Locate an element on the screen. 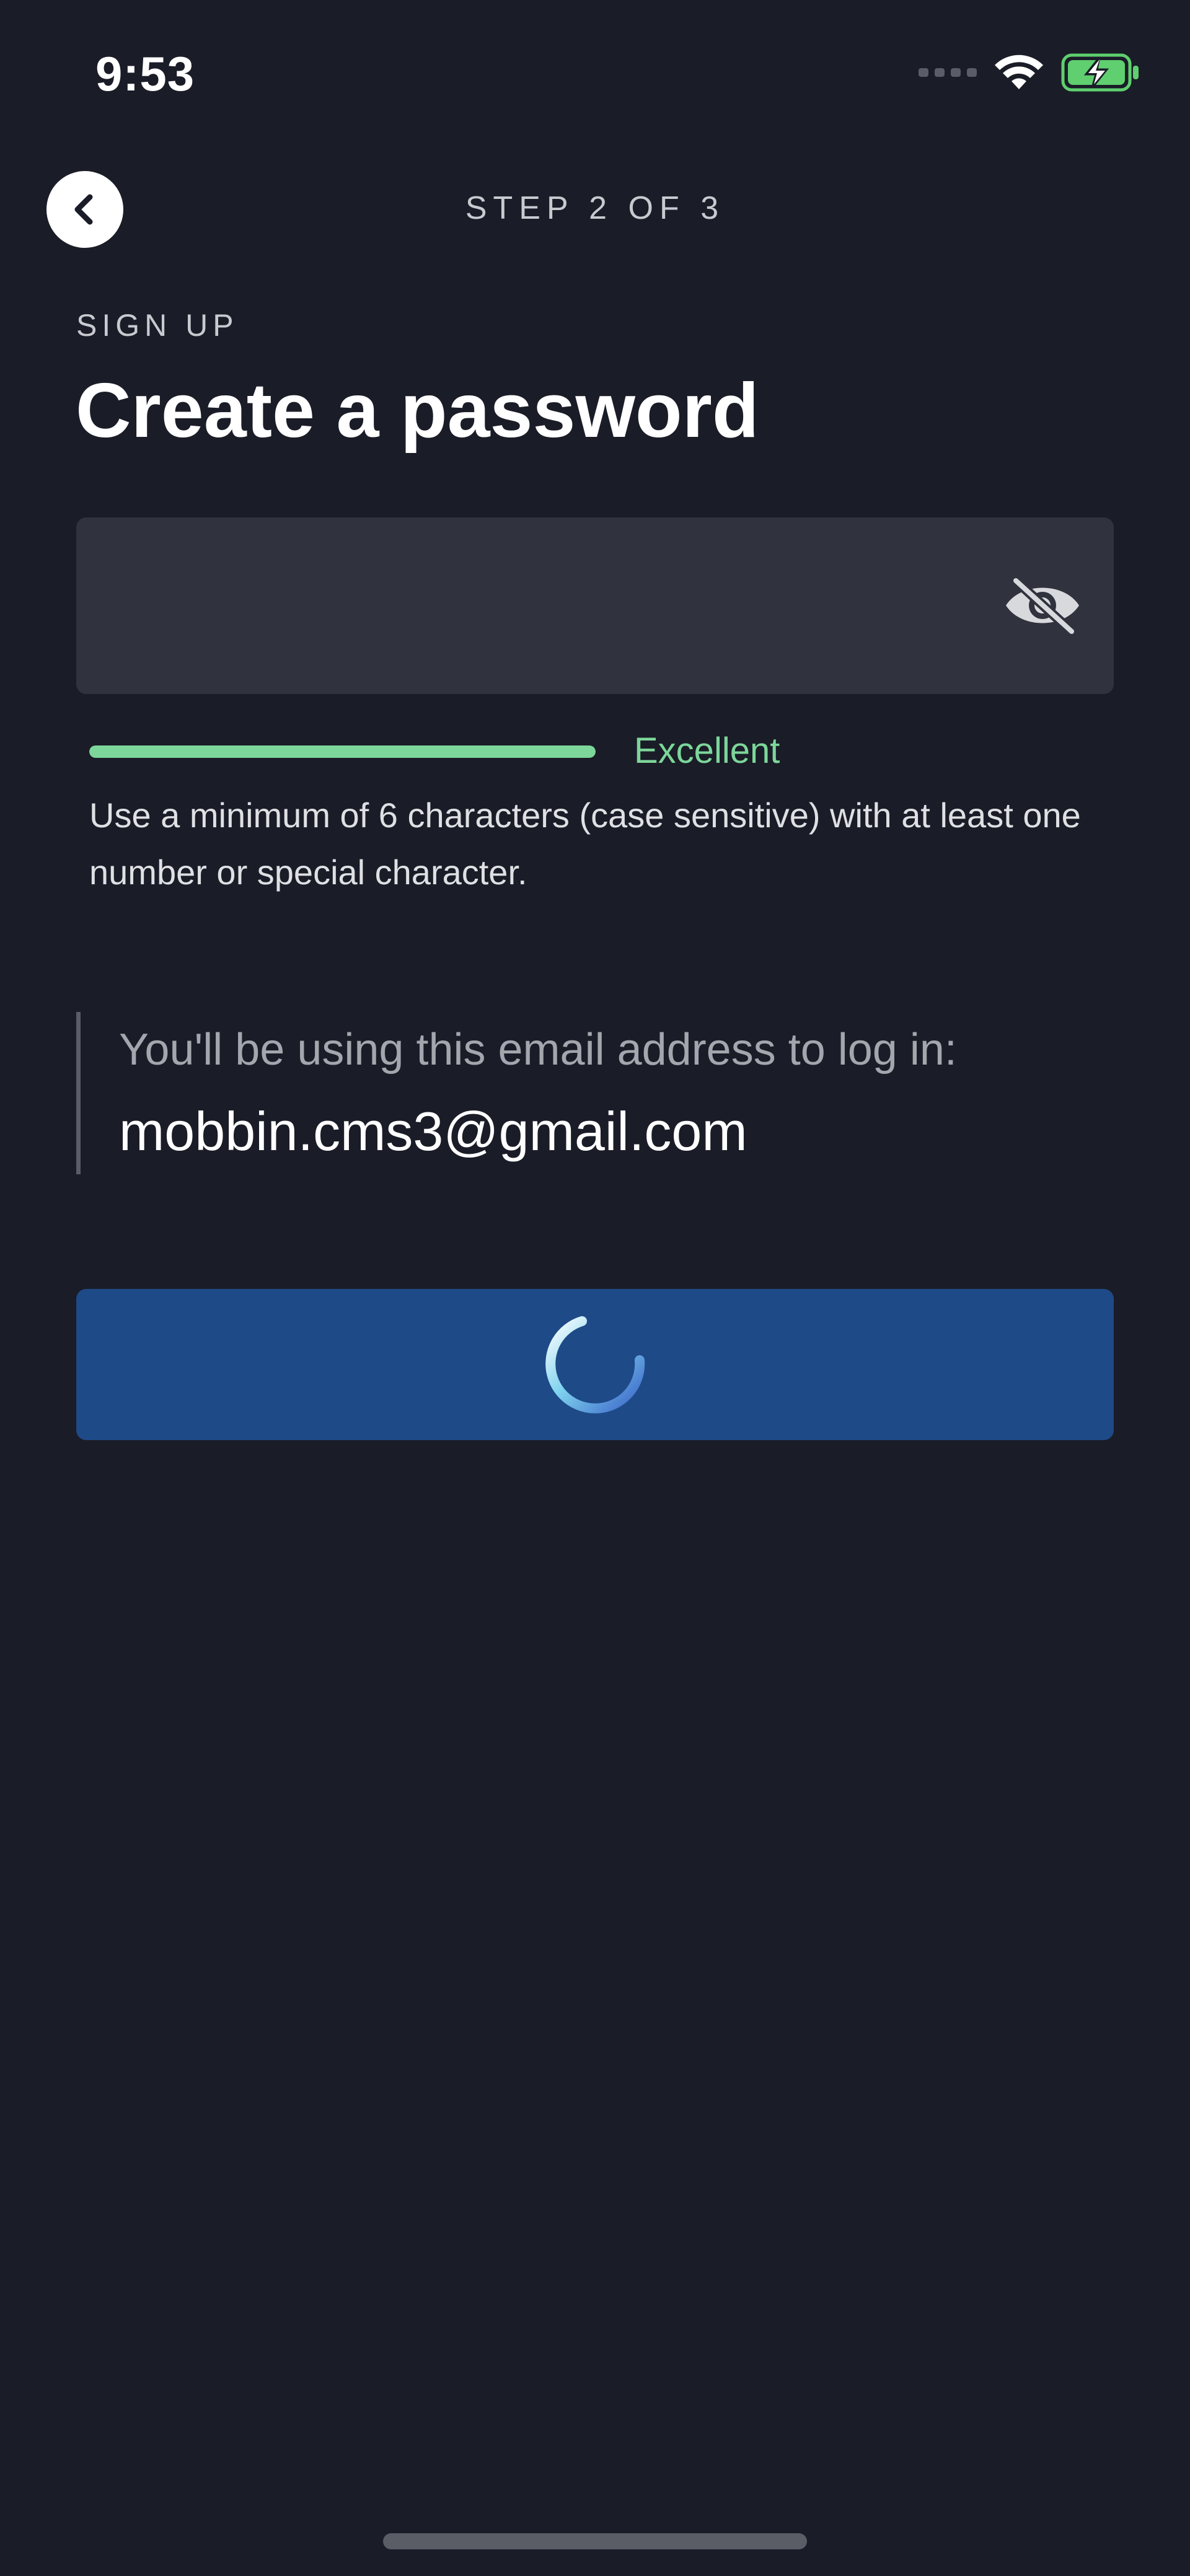 This screenshot has width=1190, height=2576. wifi-icon is located at coordinates (1019, 72).